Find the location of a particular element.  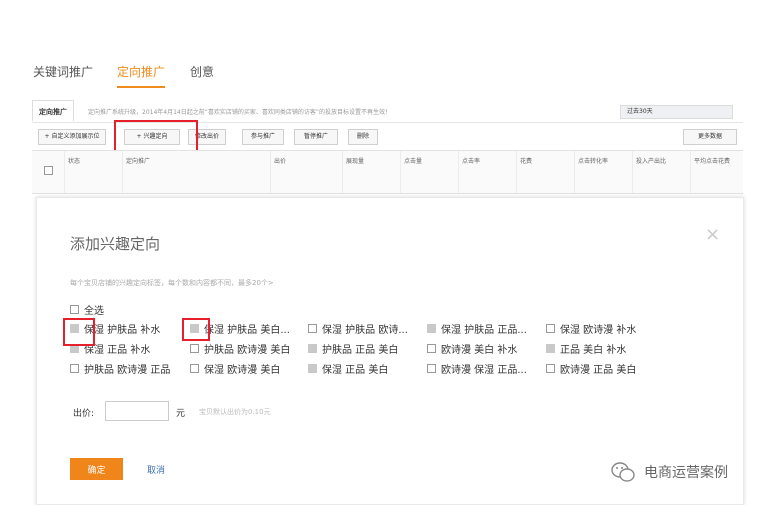

bid-label: 出价: is located at coordinates (84, 414).